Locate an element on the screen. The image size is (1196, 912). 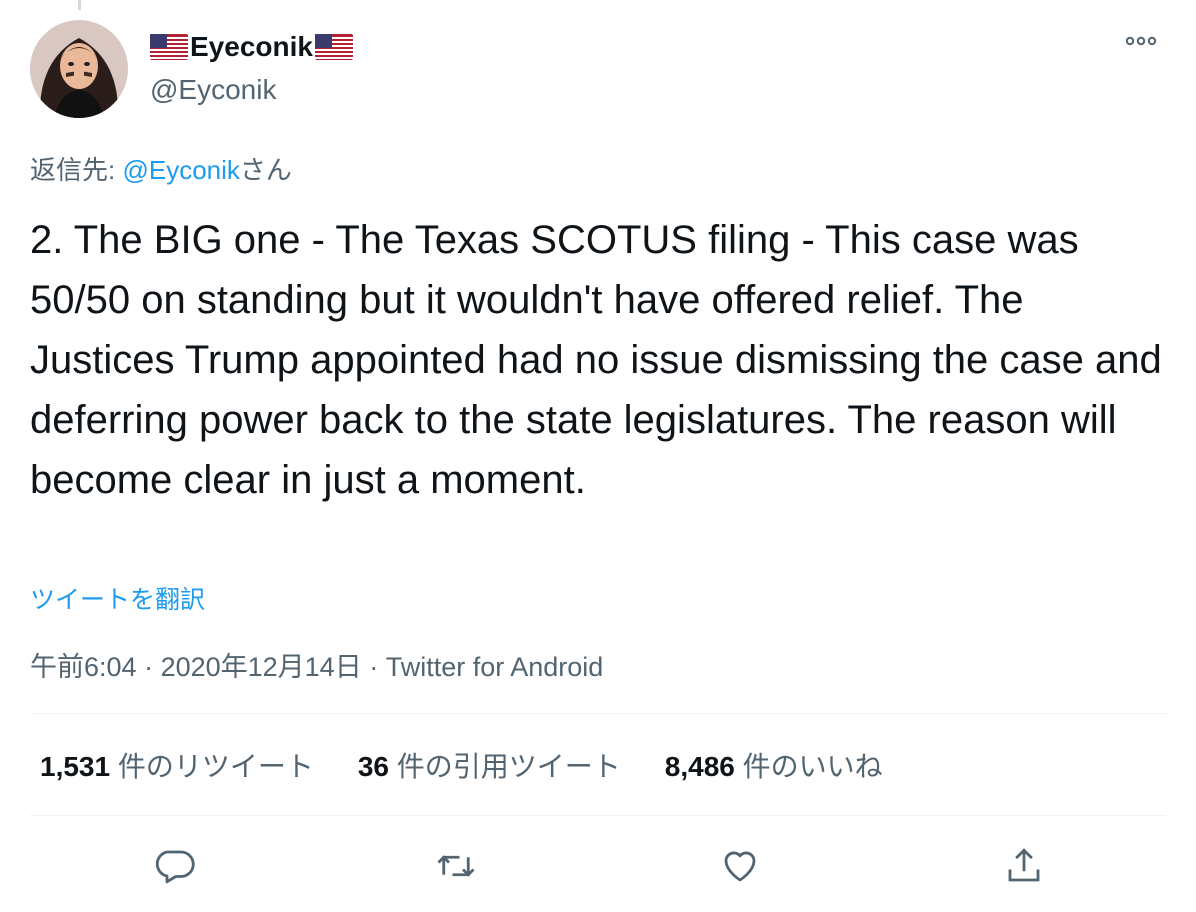
reply-to-line: 返信先: @Eyconikさん is located at coordinates (161, 168).